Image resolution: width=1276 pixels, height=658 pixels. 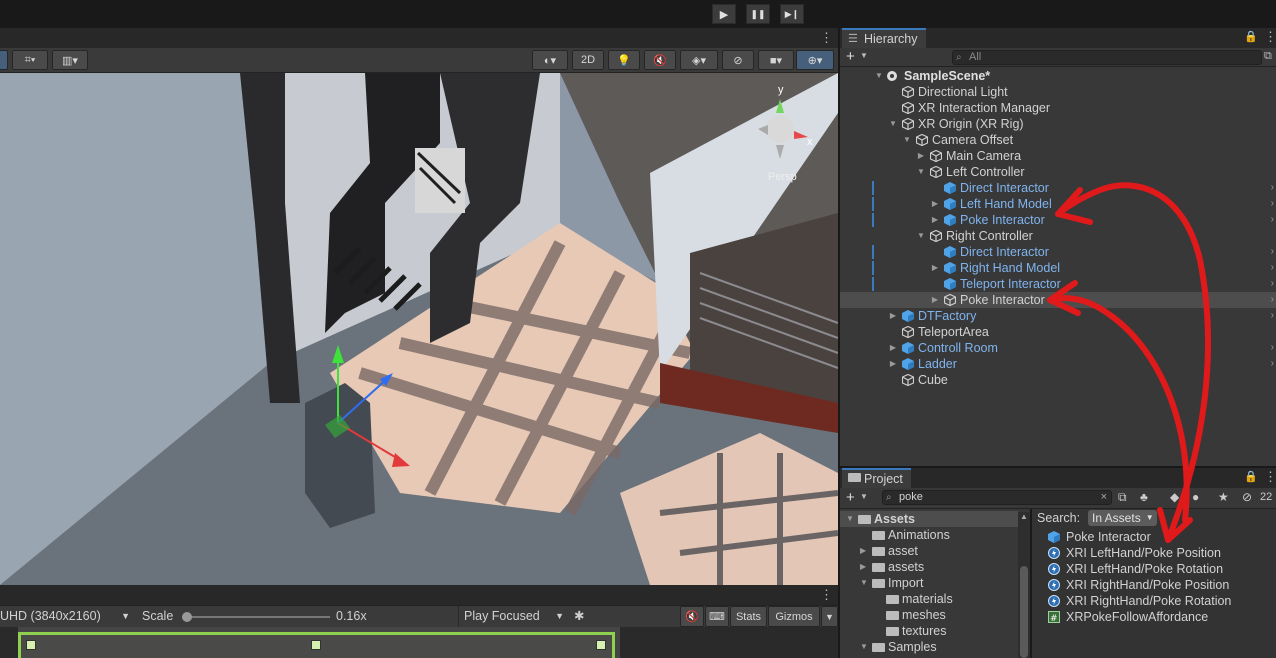 I want to click on pause-button: ❚❚, so click(x=758, y=14).